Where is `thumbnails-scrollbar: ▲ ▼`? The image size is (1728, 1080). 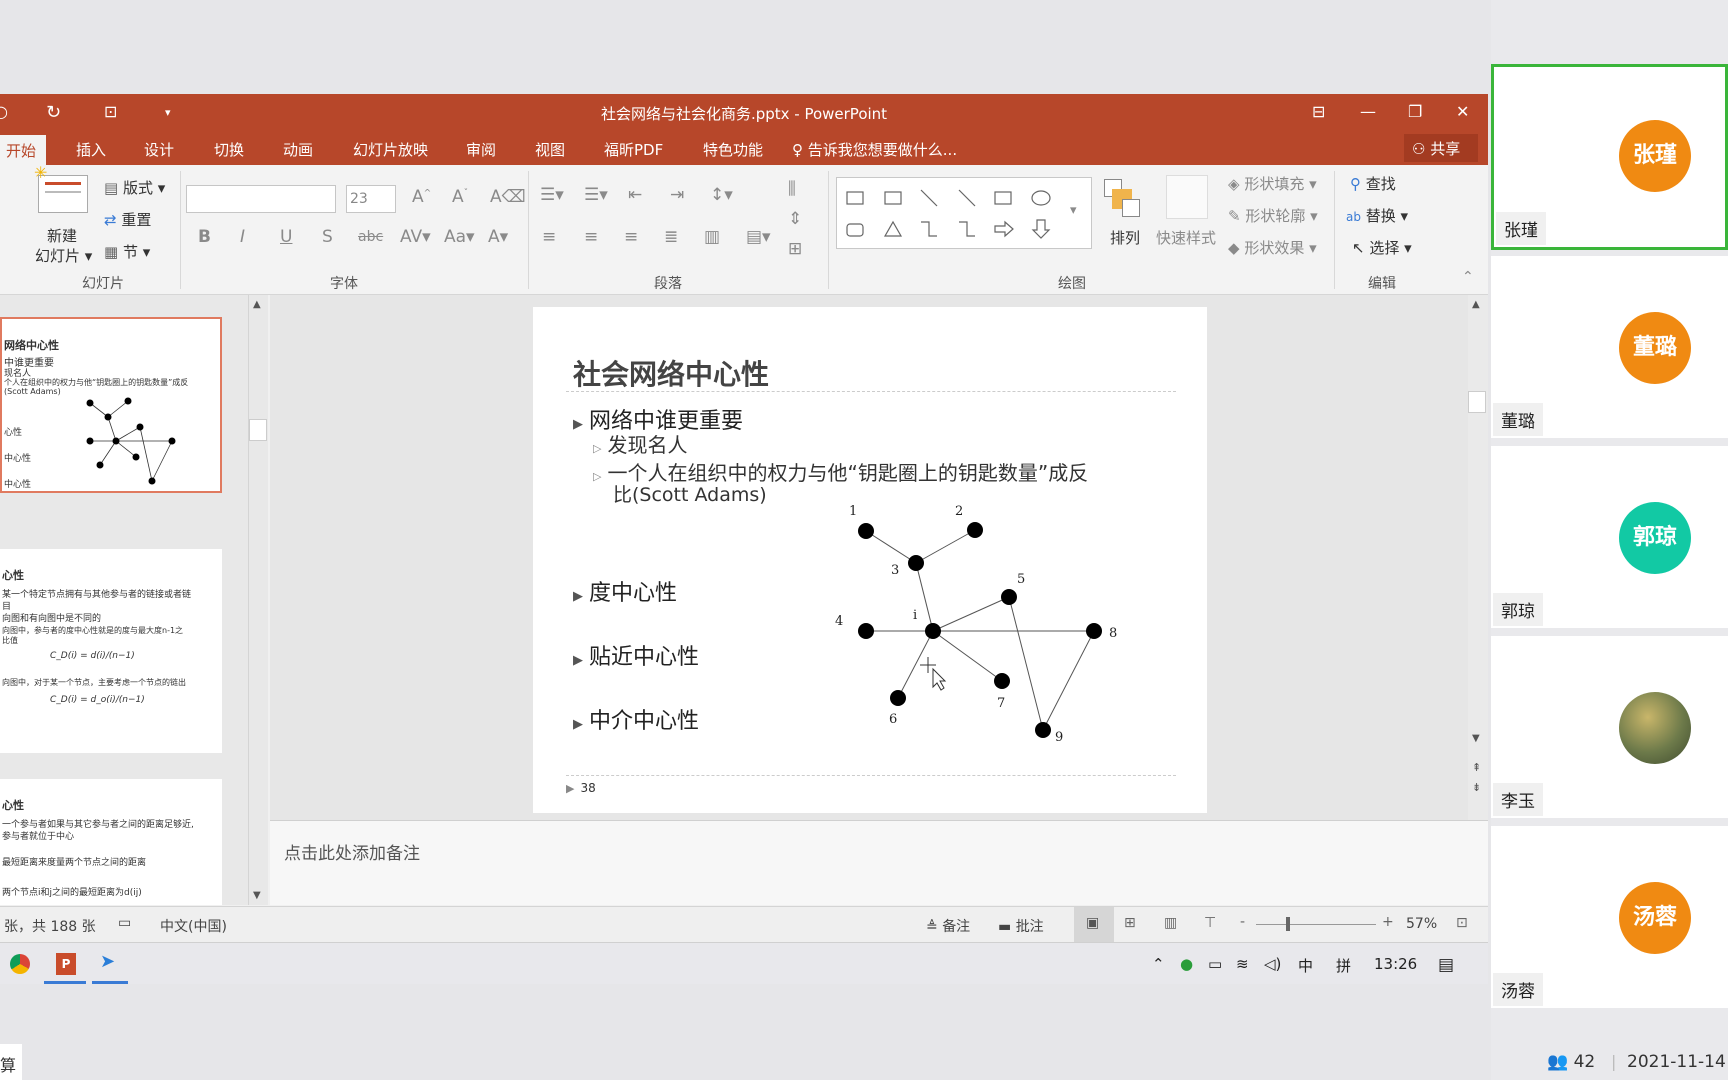
thumbnails-scrollbar: ▲ ▼ is located at coordinates (258, 600).